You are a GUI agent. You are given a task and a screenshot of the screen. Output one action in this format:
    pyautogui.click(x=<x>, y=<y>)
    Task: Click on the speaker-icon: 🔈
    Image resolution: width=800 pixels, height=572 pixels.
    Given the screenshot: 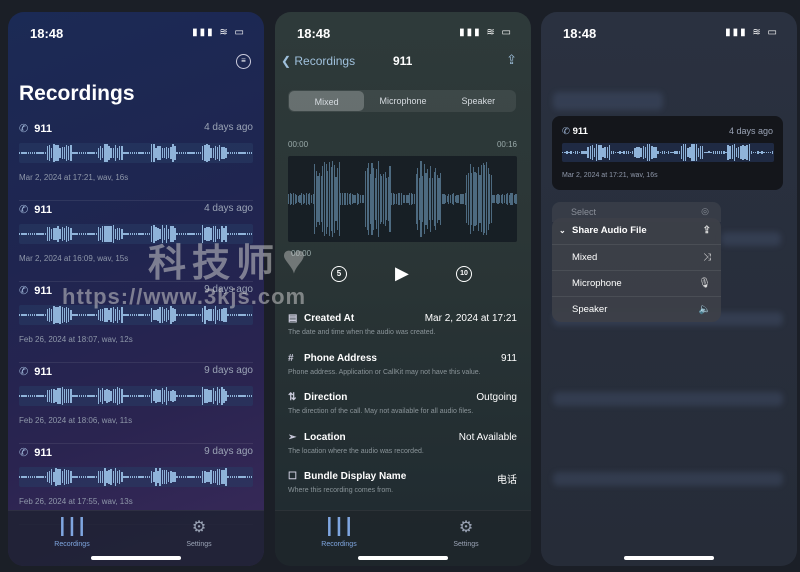 What is the action you would take?
    pyautogui.click(x=704, y=309)
    